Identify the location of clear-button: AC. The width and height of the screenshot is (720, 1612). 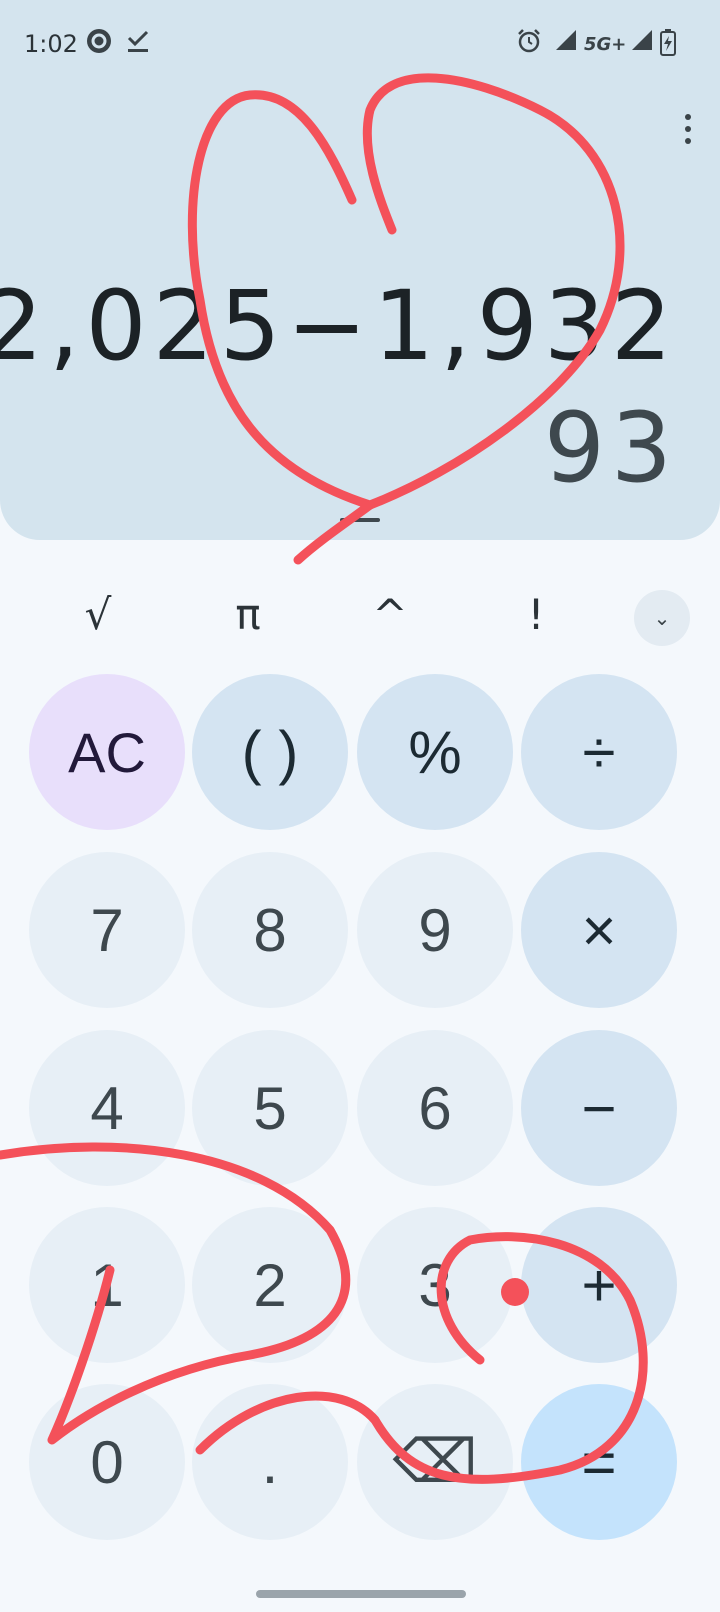
(107, 752).